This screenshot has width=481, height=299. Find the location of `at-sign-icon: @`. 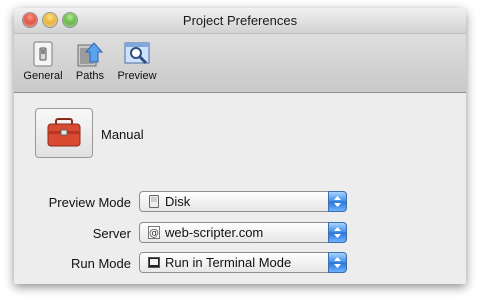

at-sign-icon: @ is located at coordinates (154, 232).